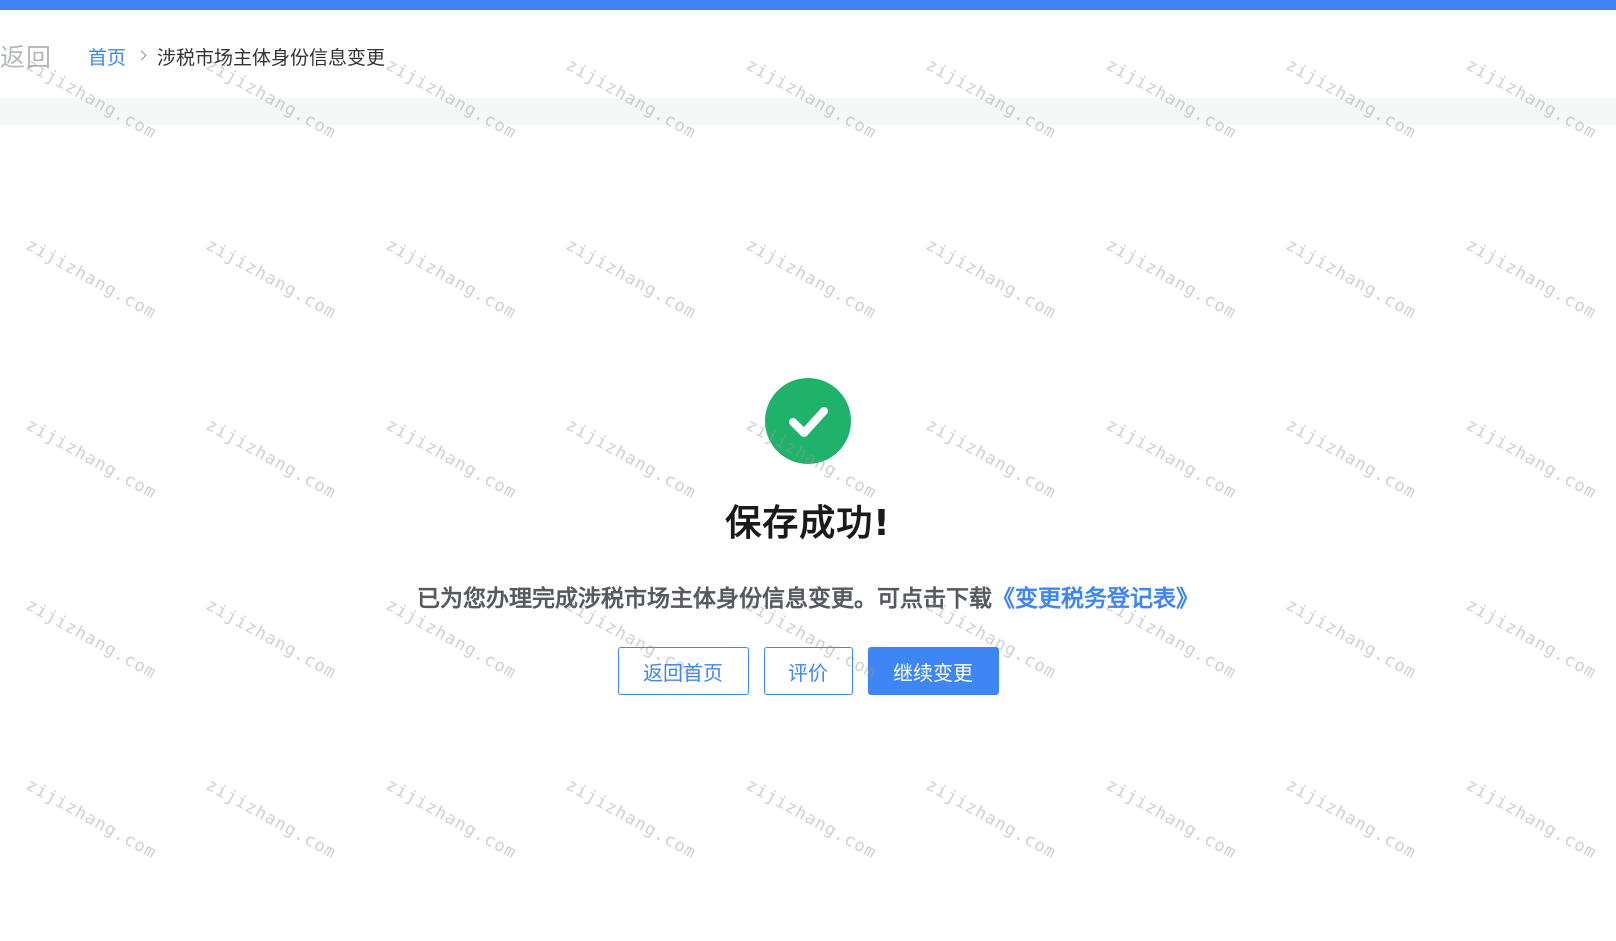  What do you see at coordinates (26, 56) in the screenshot?
I see `back-link: 返回` at bounding box center [26, 56].